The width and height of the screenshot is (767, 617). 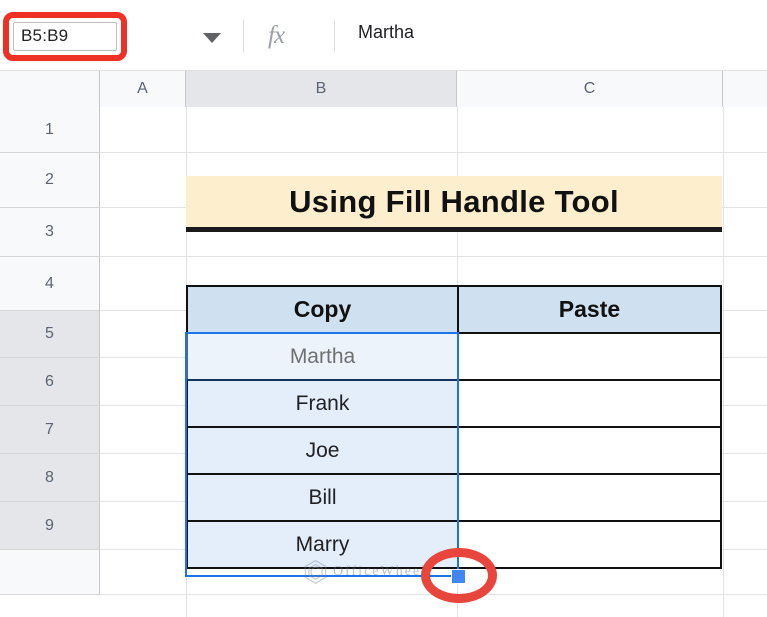 I want to click on formula-bar-divider-right, so click(x=334, y=36).